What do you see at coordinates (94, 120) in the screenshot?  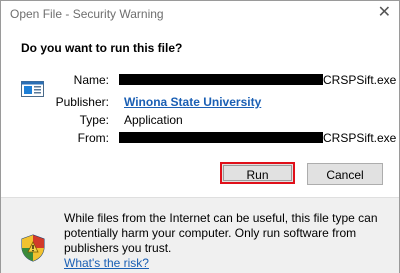 I see `type-label: Type:` at bounding box center [94, 120].